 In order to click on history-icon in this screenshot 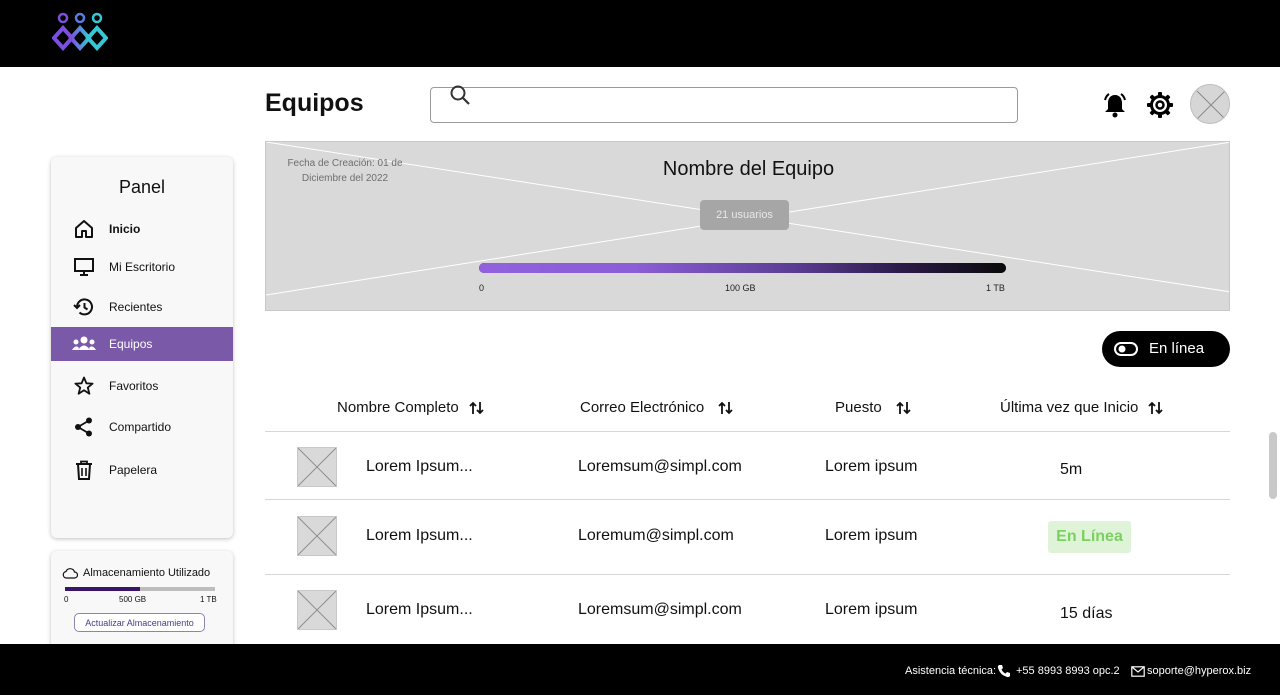, I will do `click(83, 307)`.